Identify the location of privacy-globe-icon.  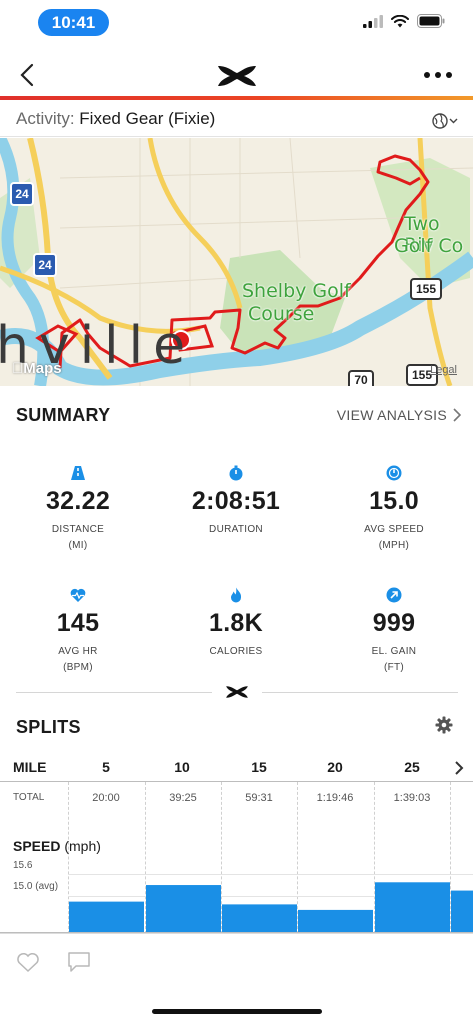
(445, 121).